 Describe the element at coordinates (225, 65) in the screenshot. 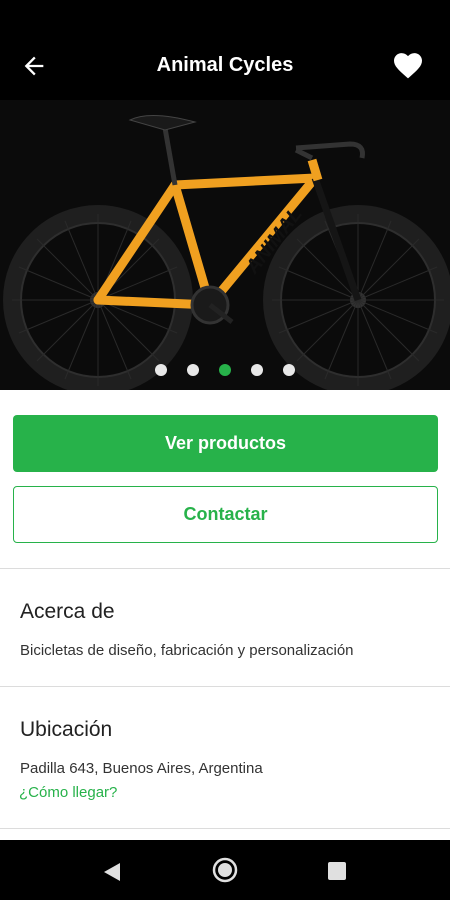

I see `page-title: Animal Cycles` at that location.